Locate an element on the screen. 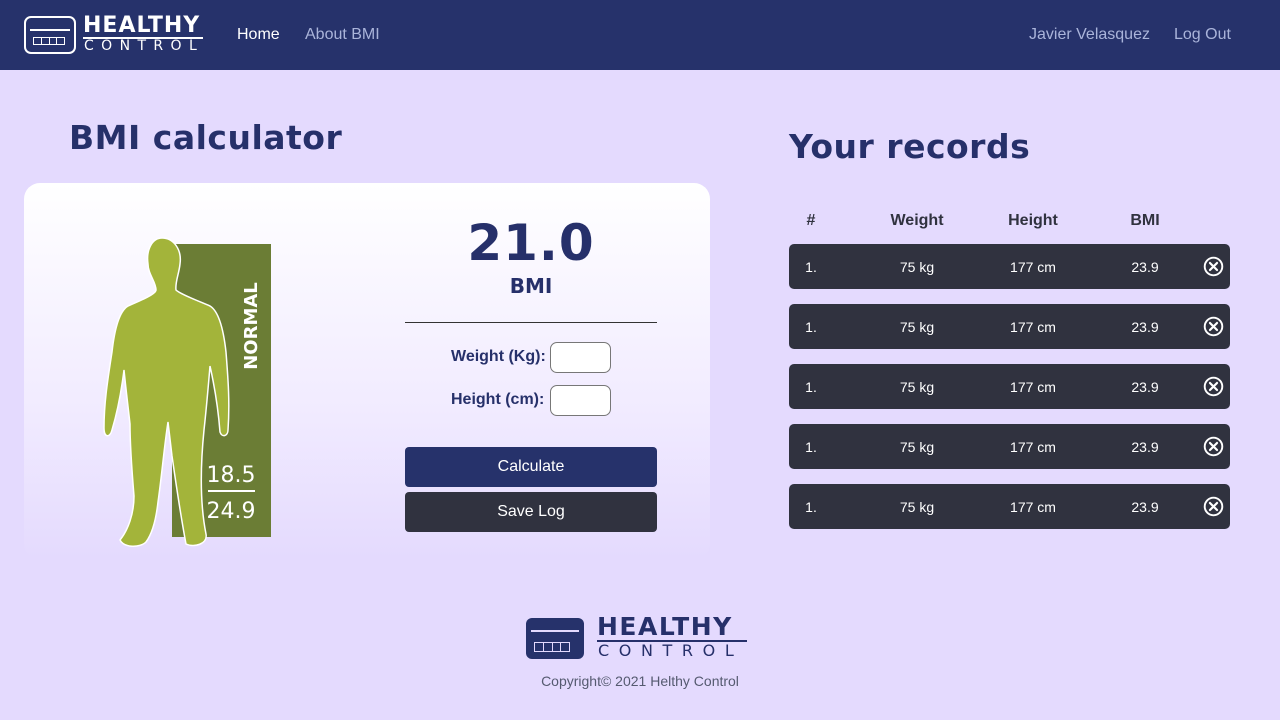 The image size is (1280, 720). range-high-label: 24.9 is located at coordinates (231, 511).